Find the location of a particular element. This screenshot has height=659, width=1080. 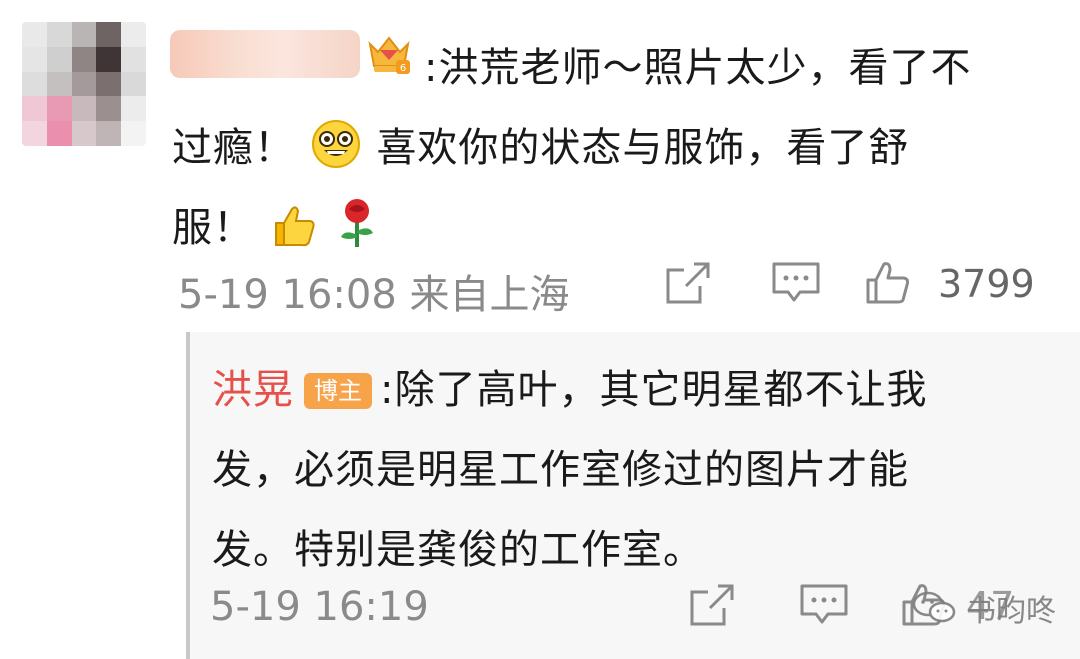

reply-share-icon is located at coordinates (713, 605).